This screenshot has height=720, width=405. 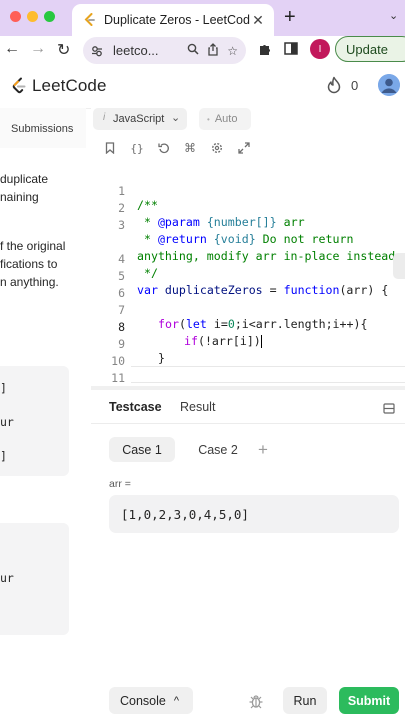 What do you see at coordinates (29, 282) in the screenshot?
I see `description-line: n anything.` at bounding box center [29, 282].